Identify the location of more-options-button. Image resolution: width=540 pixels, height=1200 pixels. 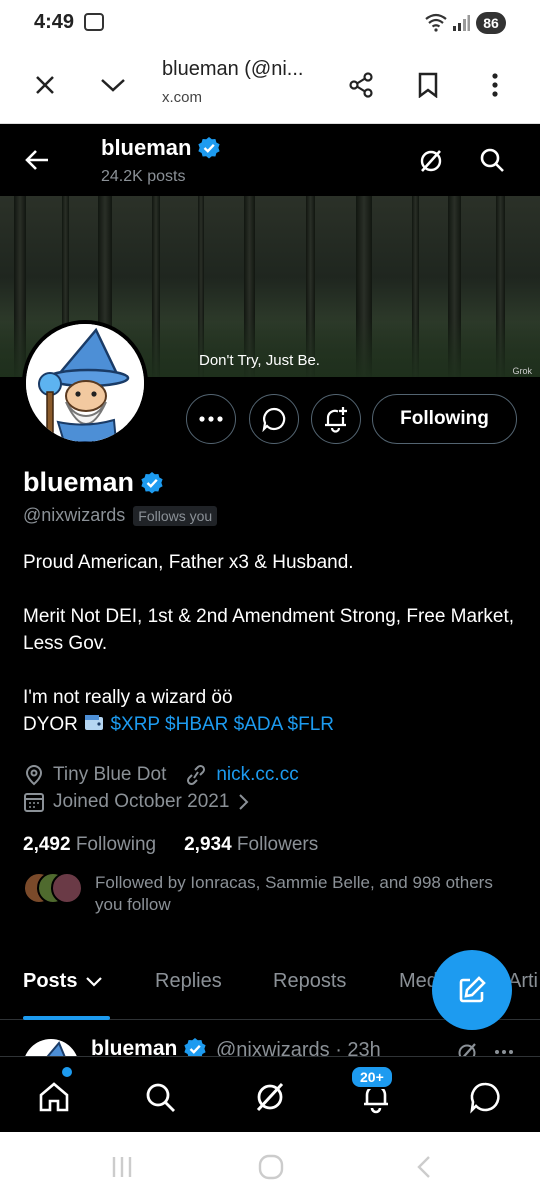
(211, 419).